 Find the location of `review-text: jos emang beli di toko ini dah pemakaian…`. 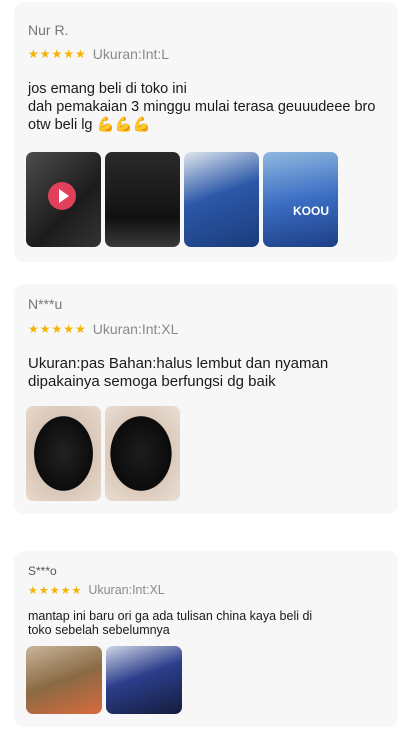

review-text: jos emang beli di toko ini dah pemakaian… is located at coordinates (208, 107).